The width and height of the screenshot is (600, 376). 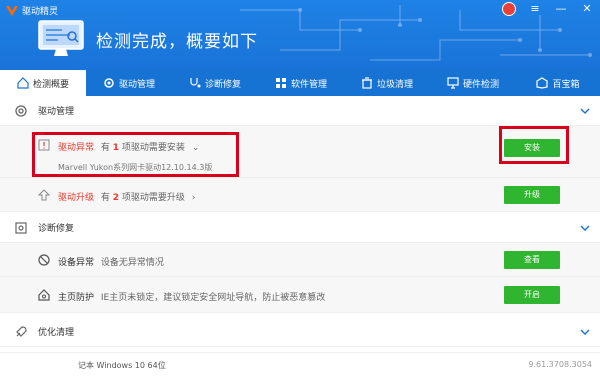 I want to click on tab-label: 软件管理, so click(x=308, y=84).